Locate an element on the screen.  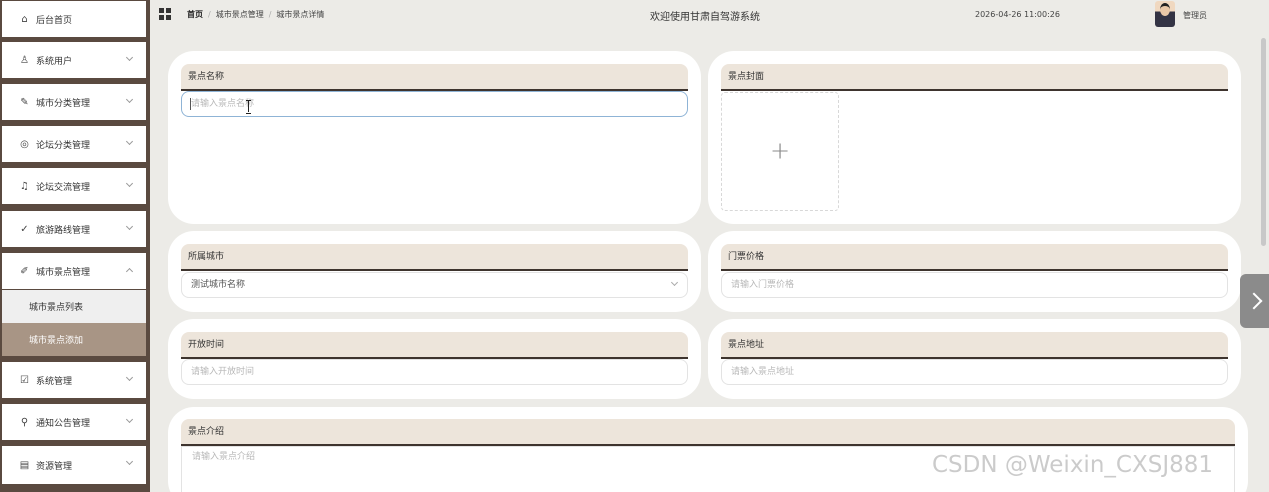
avatar is located at coordinates (1165, 14).